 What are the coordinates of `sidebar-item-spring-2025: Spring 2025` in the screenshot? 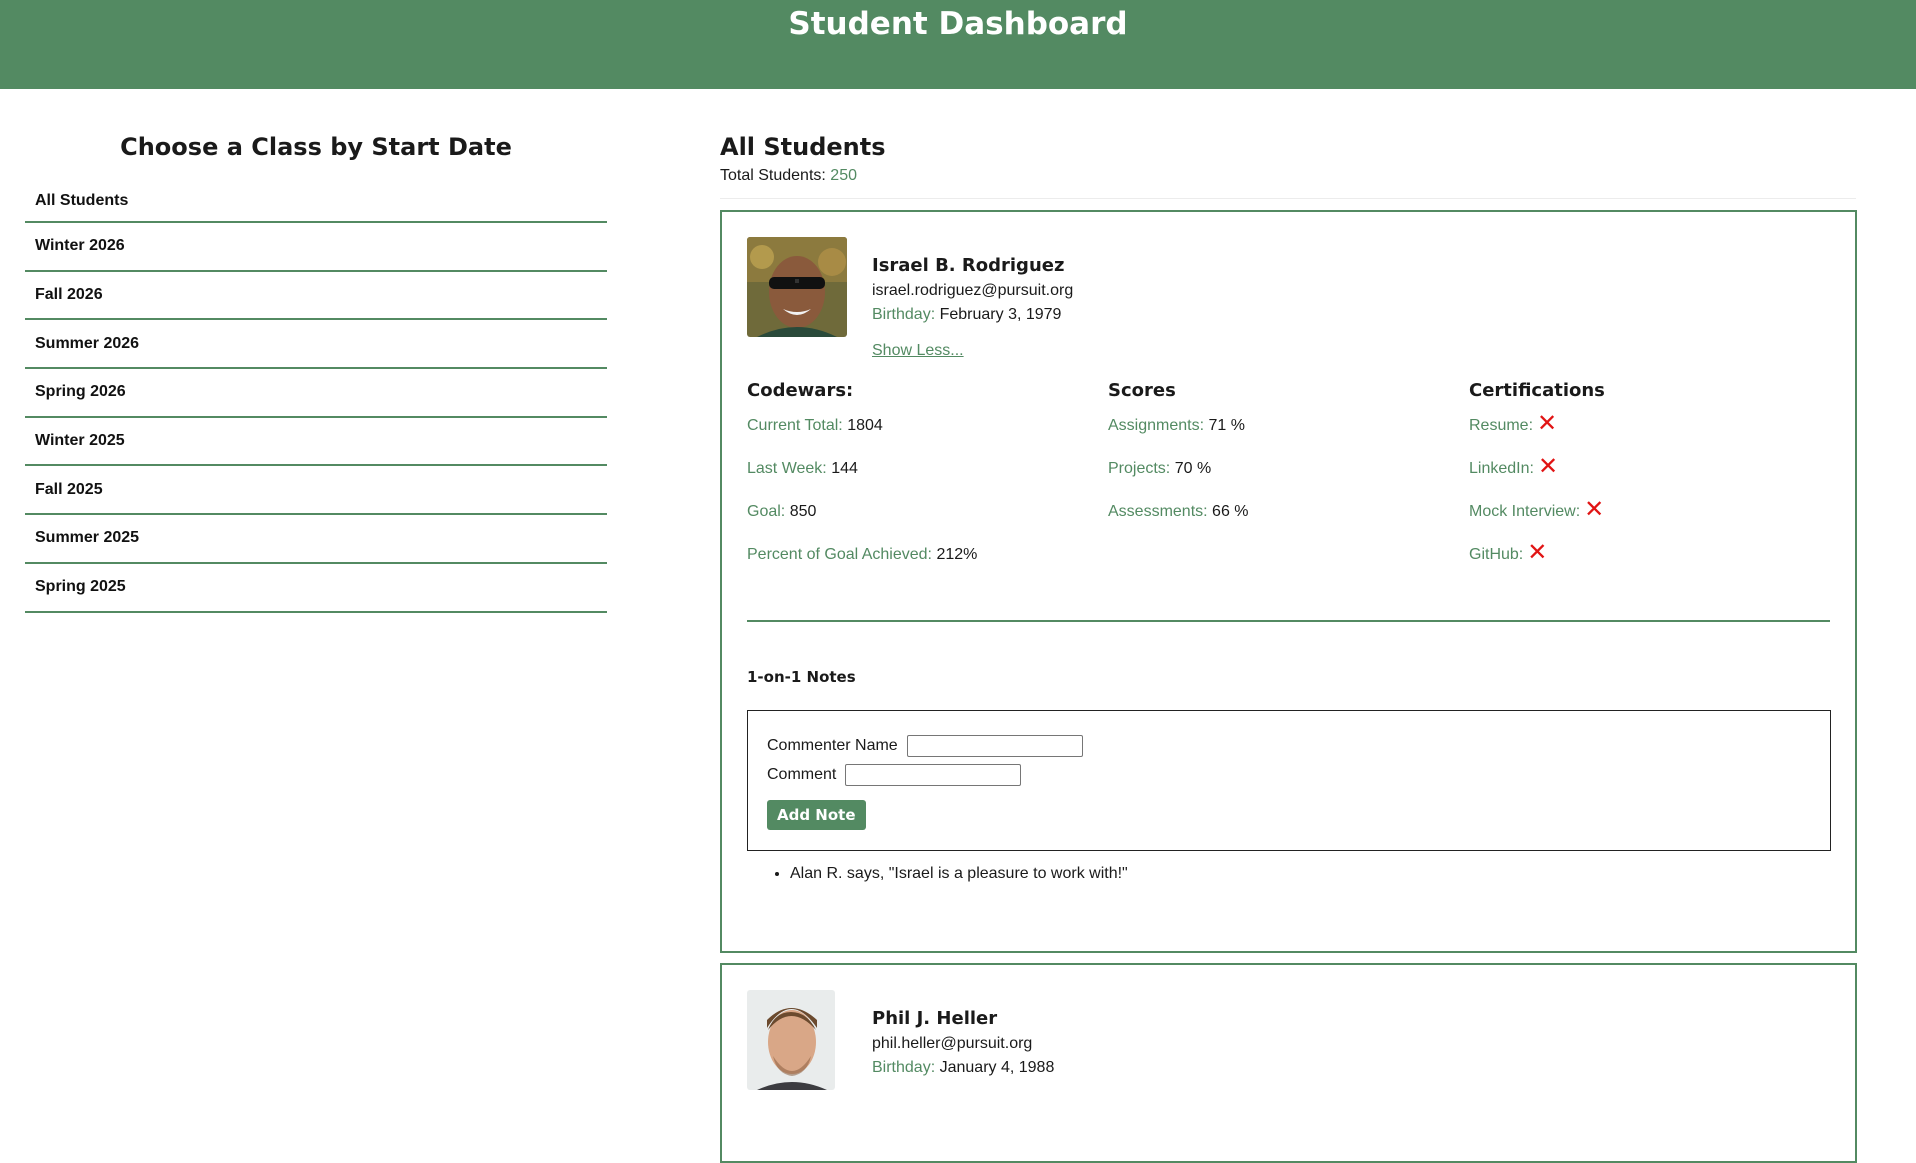 It's located at (316, 588).